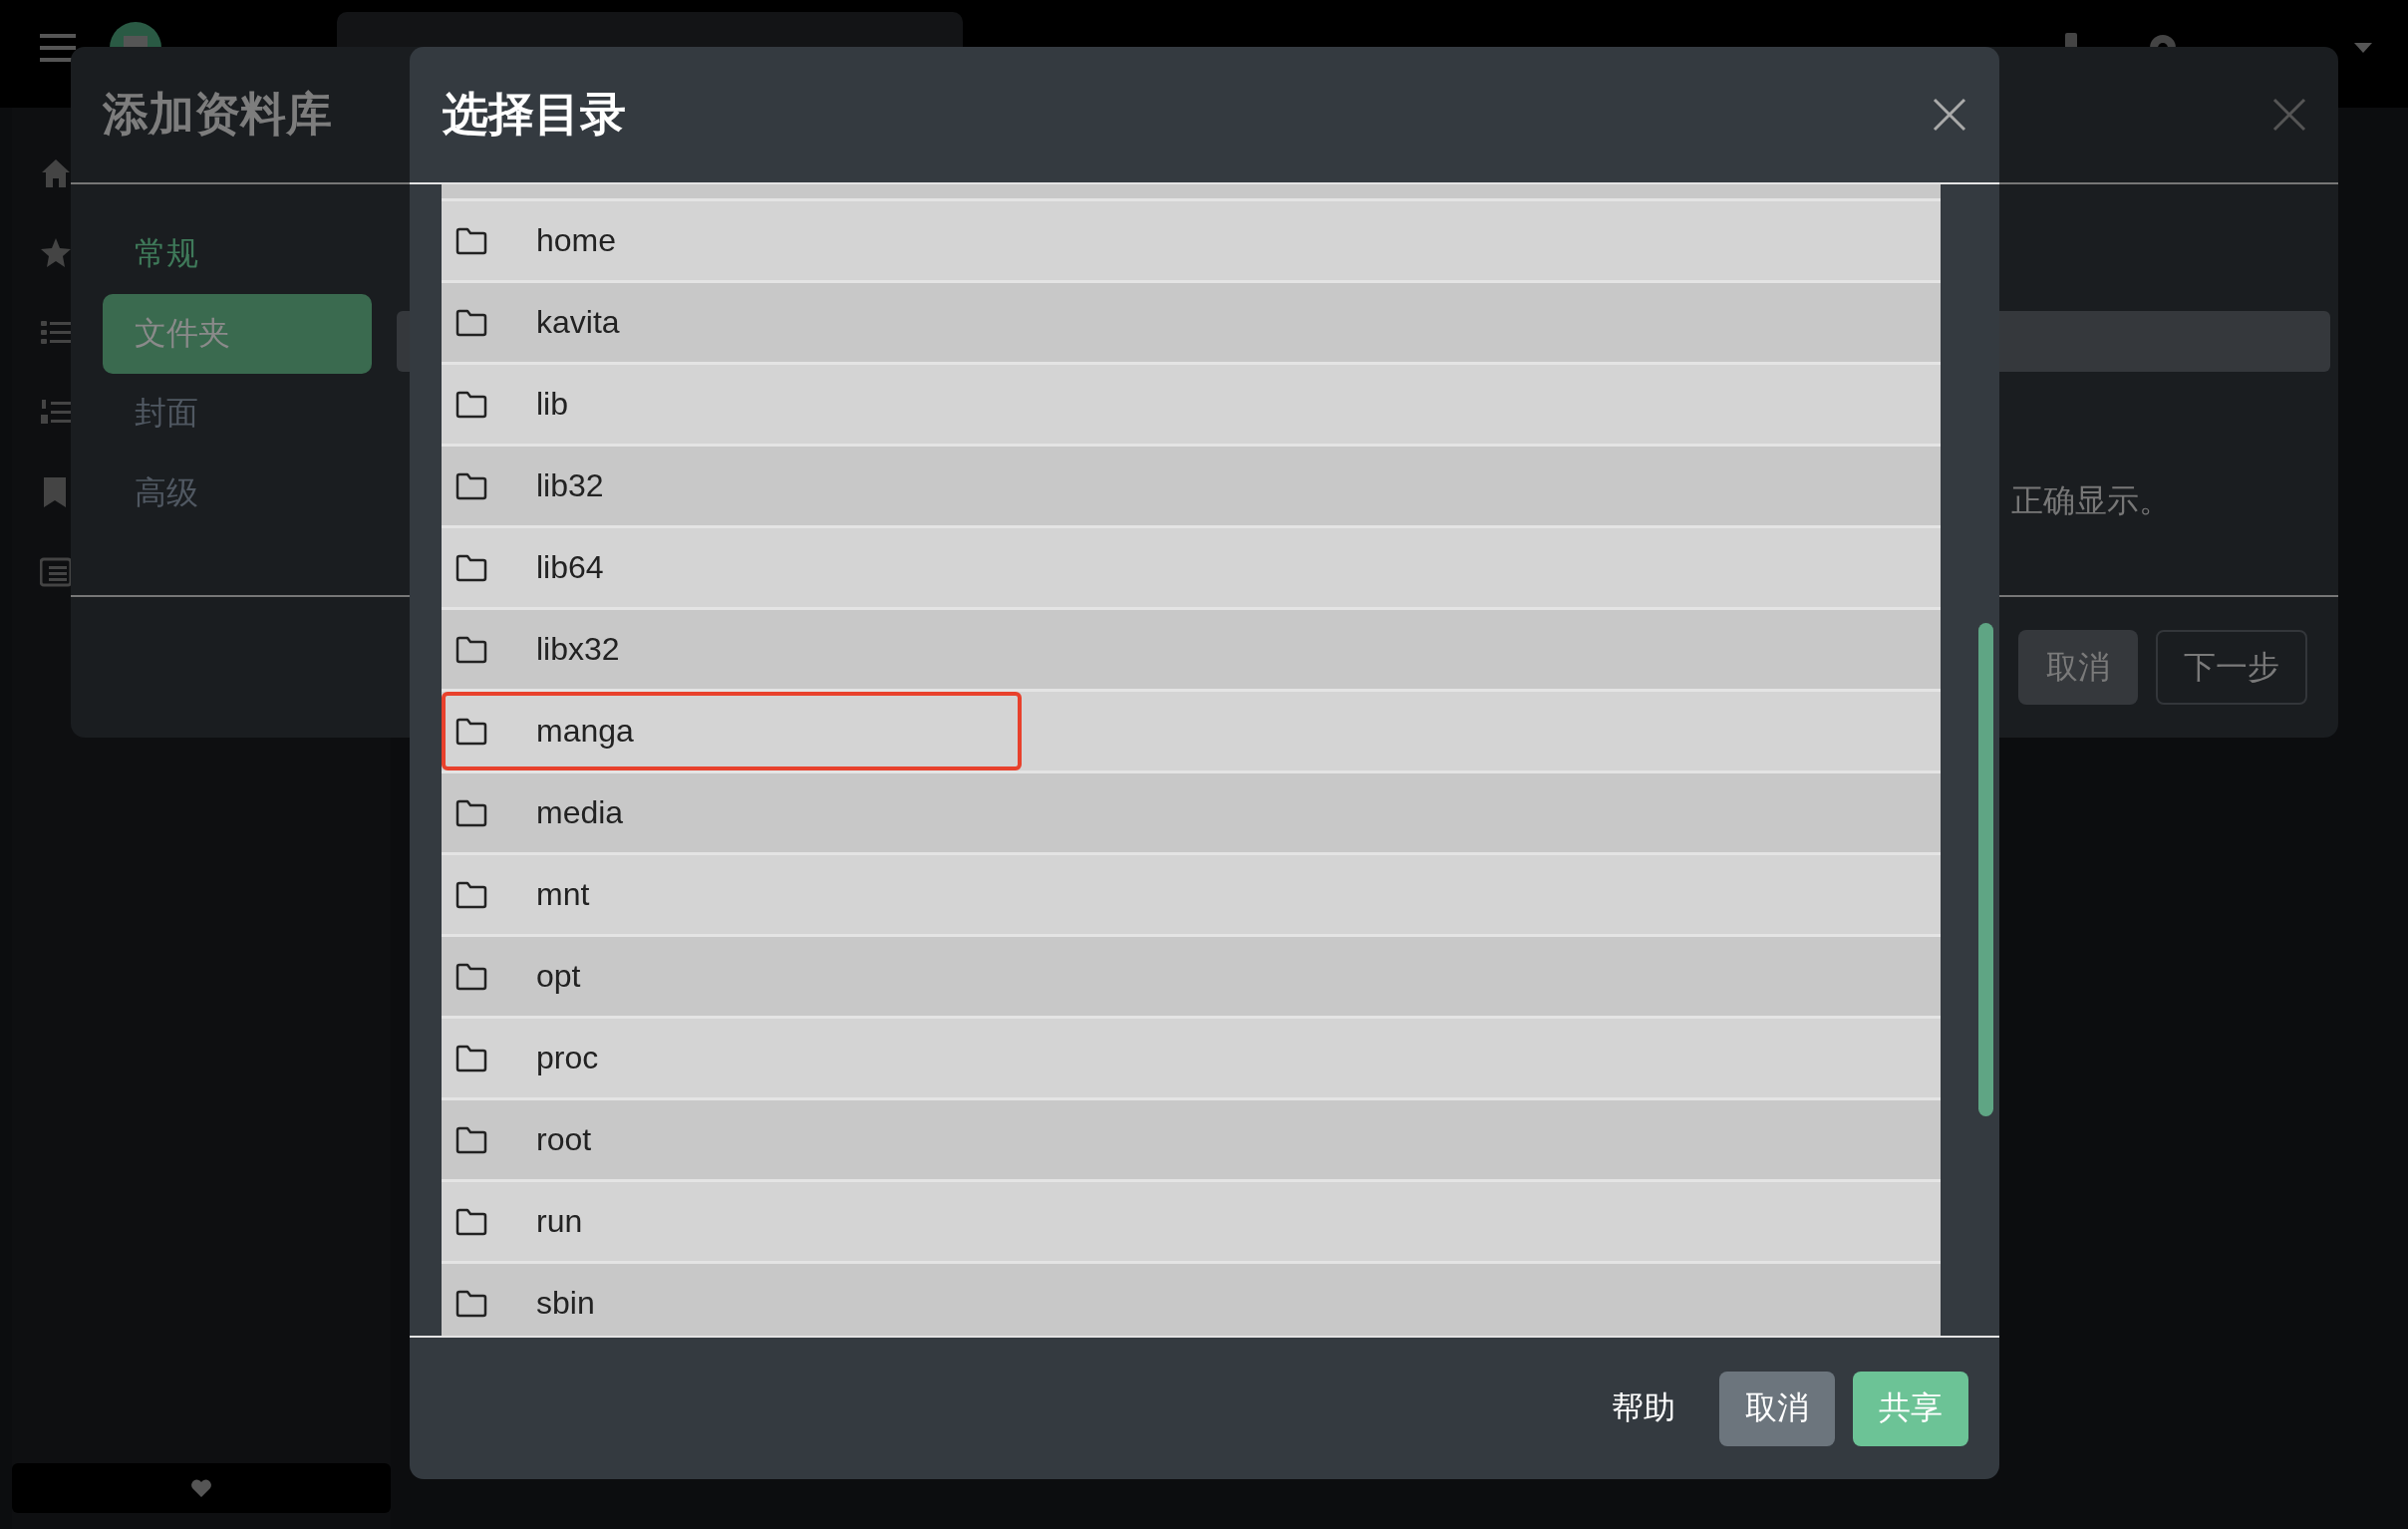 The width and height of the screenshot is (2408, 1529). What do you see at coordinates (552, 405) in the screenshot?
I see `folder-name: lib` at bounding box center [552, 405].